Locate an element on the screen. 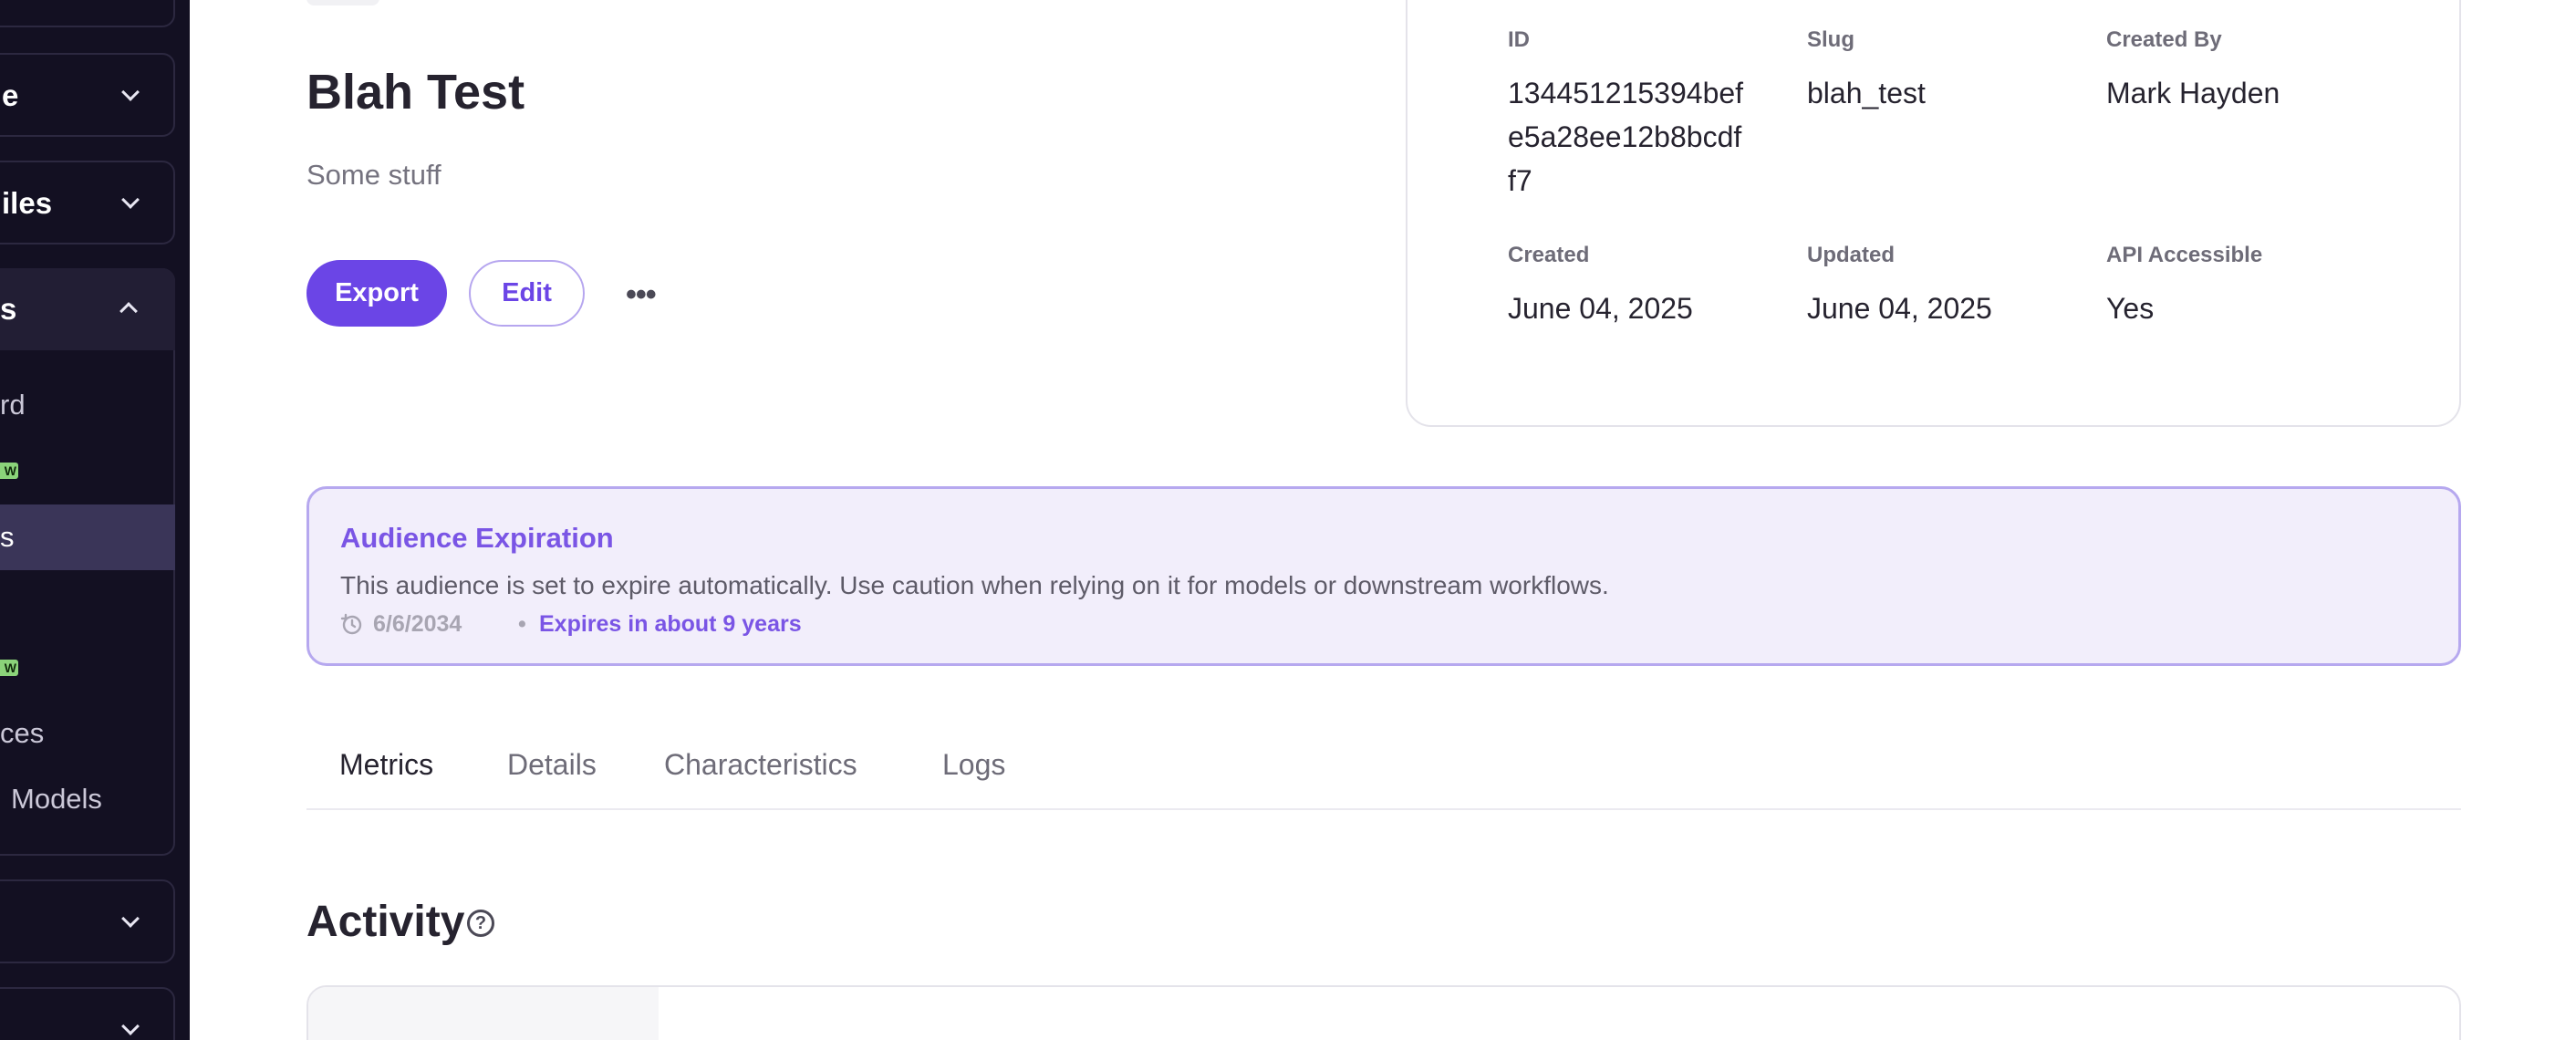 This screenshot has height=1040, width=2576. id-value-line: f7 is located at coordinates (1520, 180).